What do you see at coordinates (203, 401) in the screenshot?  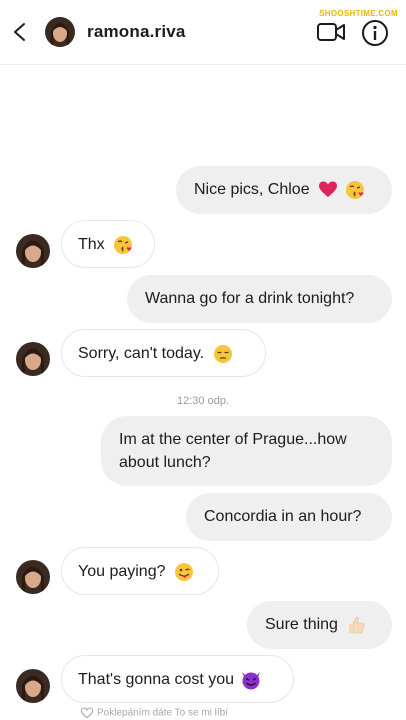 I see `message-timestamp: 12:30 odp.` at bounding box center [203, 401].